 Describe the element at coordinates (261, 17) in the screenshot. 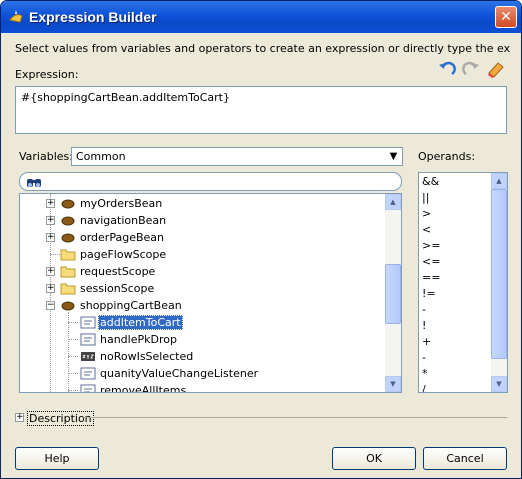

I see `title-bar: Expression Builder ✕` at that location.